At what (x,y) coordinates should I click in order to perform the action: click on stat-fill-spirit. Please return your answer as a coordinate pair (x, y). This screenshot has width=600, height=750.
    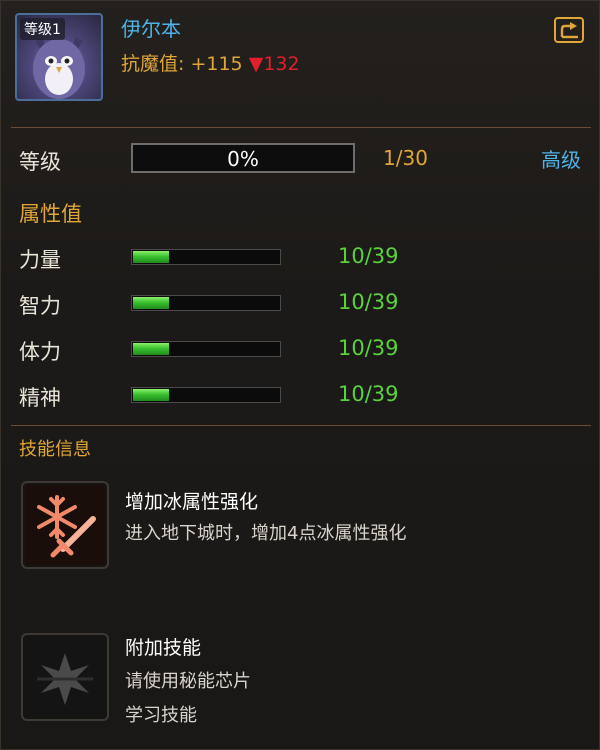
    Looking at the image, I should click on (151, 395).